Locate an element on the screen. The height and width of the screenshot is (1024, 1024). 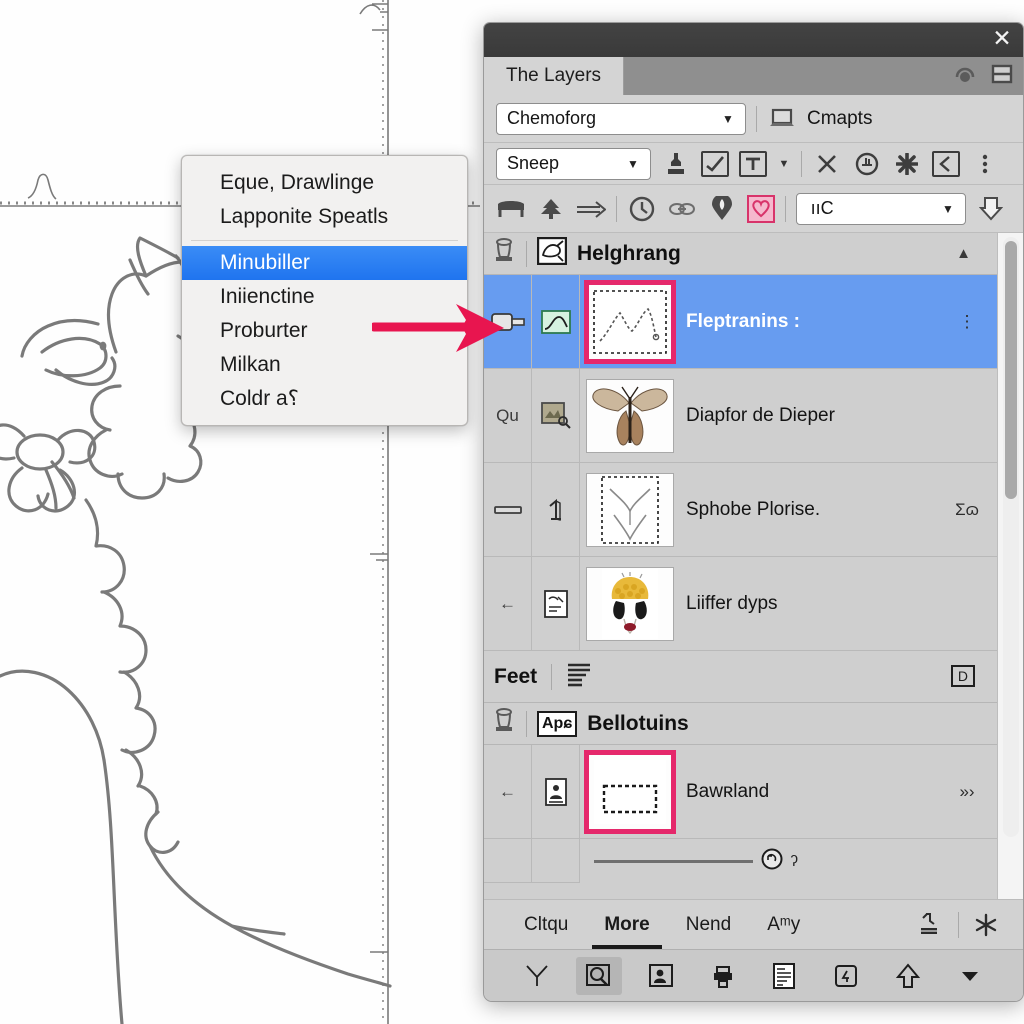
group-header-helghrang: Helghrang ▲ is located at coordinates (740, 254).